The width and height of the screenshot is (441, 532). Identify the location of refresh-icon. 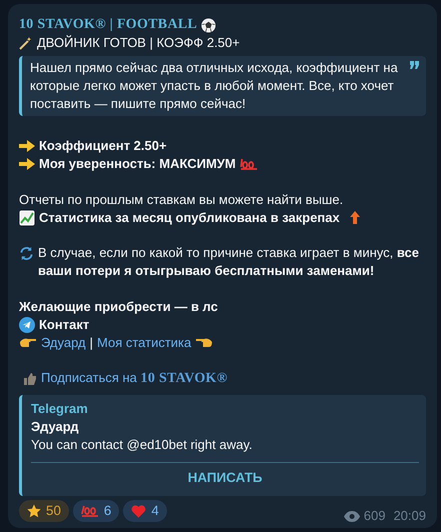
(26, 254).